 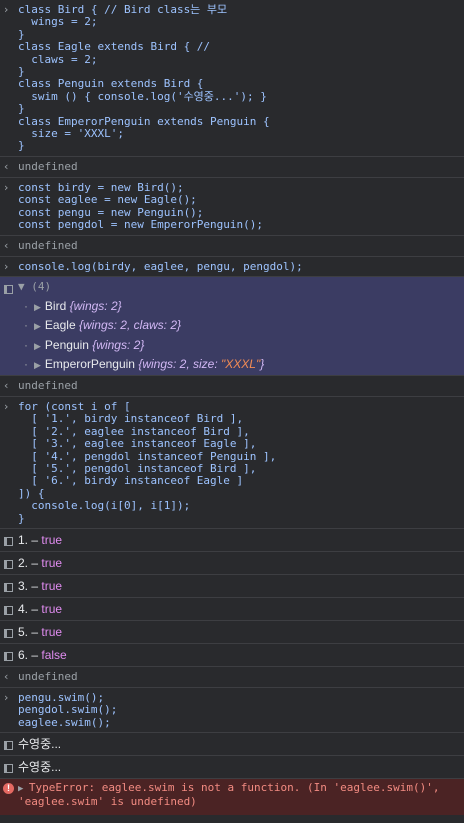 What do you see at coordinates (23, 585) in the screenshot?
I see `log-label: 3.` at bounding box center [23, 585].